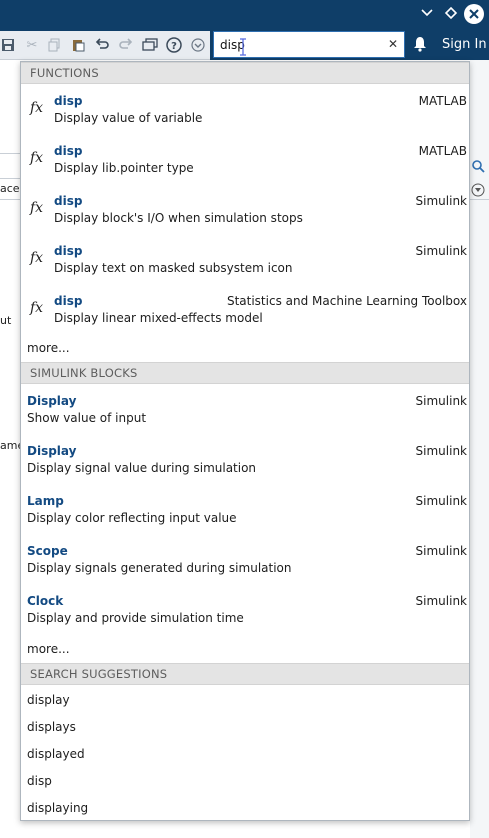 This screenshot has width=489, height=838. Describe the element at coordinates (479, 449) in the screenshot. I see `background-right-pane` at that location.